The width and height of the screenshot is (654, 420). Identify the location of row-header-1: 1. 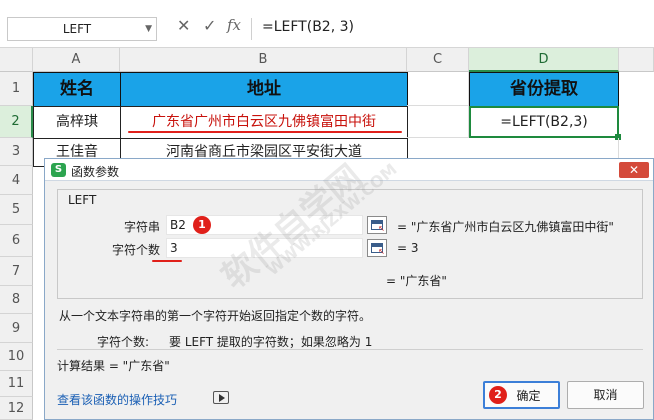
(16, 89).